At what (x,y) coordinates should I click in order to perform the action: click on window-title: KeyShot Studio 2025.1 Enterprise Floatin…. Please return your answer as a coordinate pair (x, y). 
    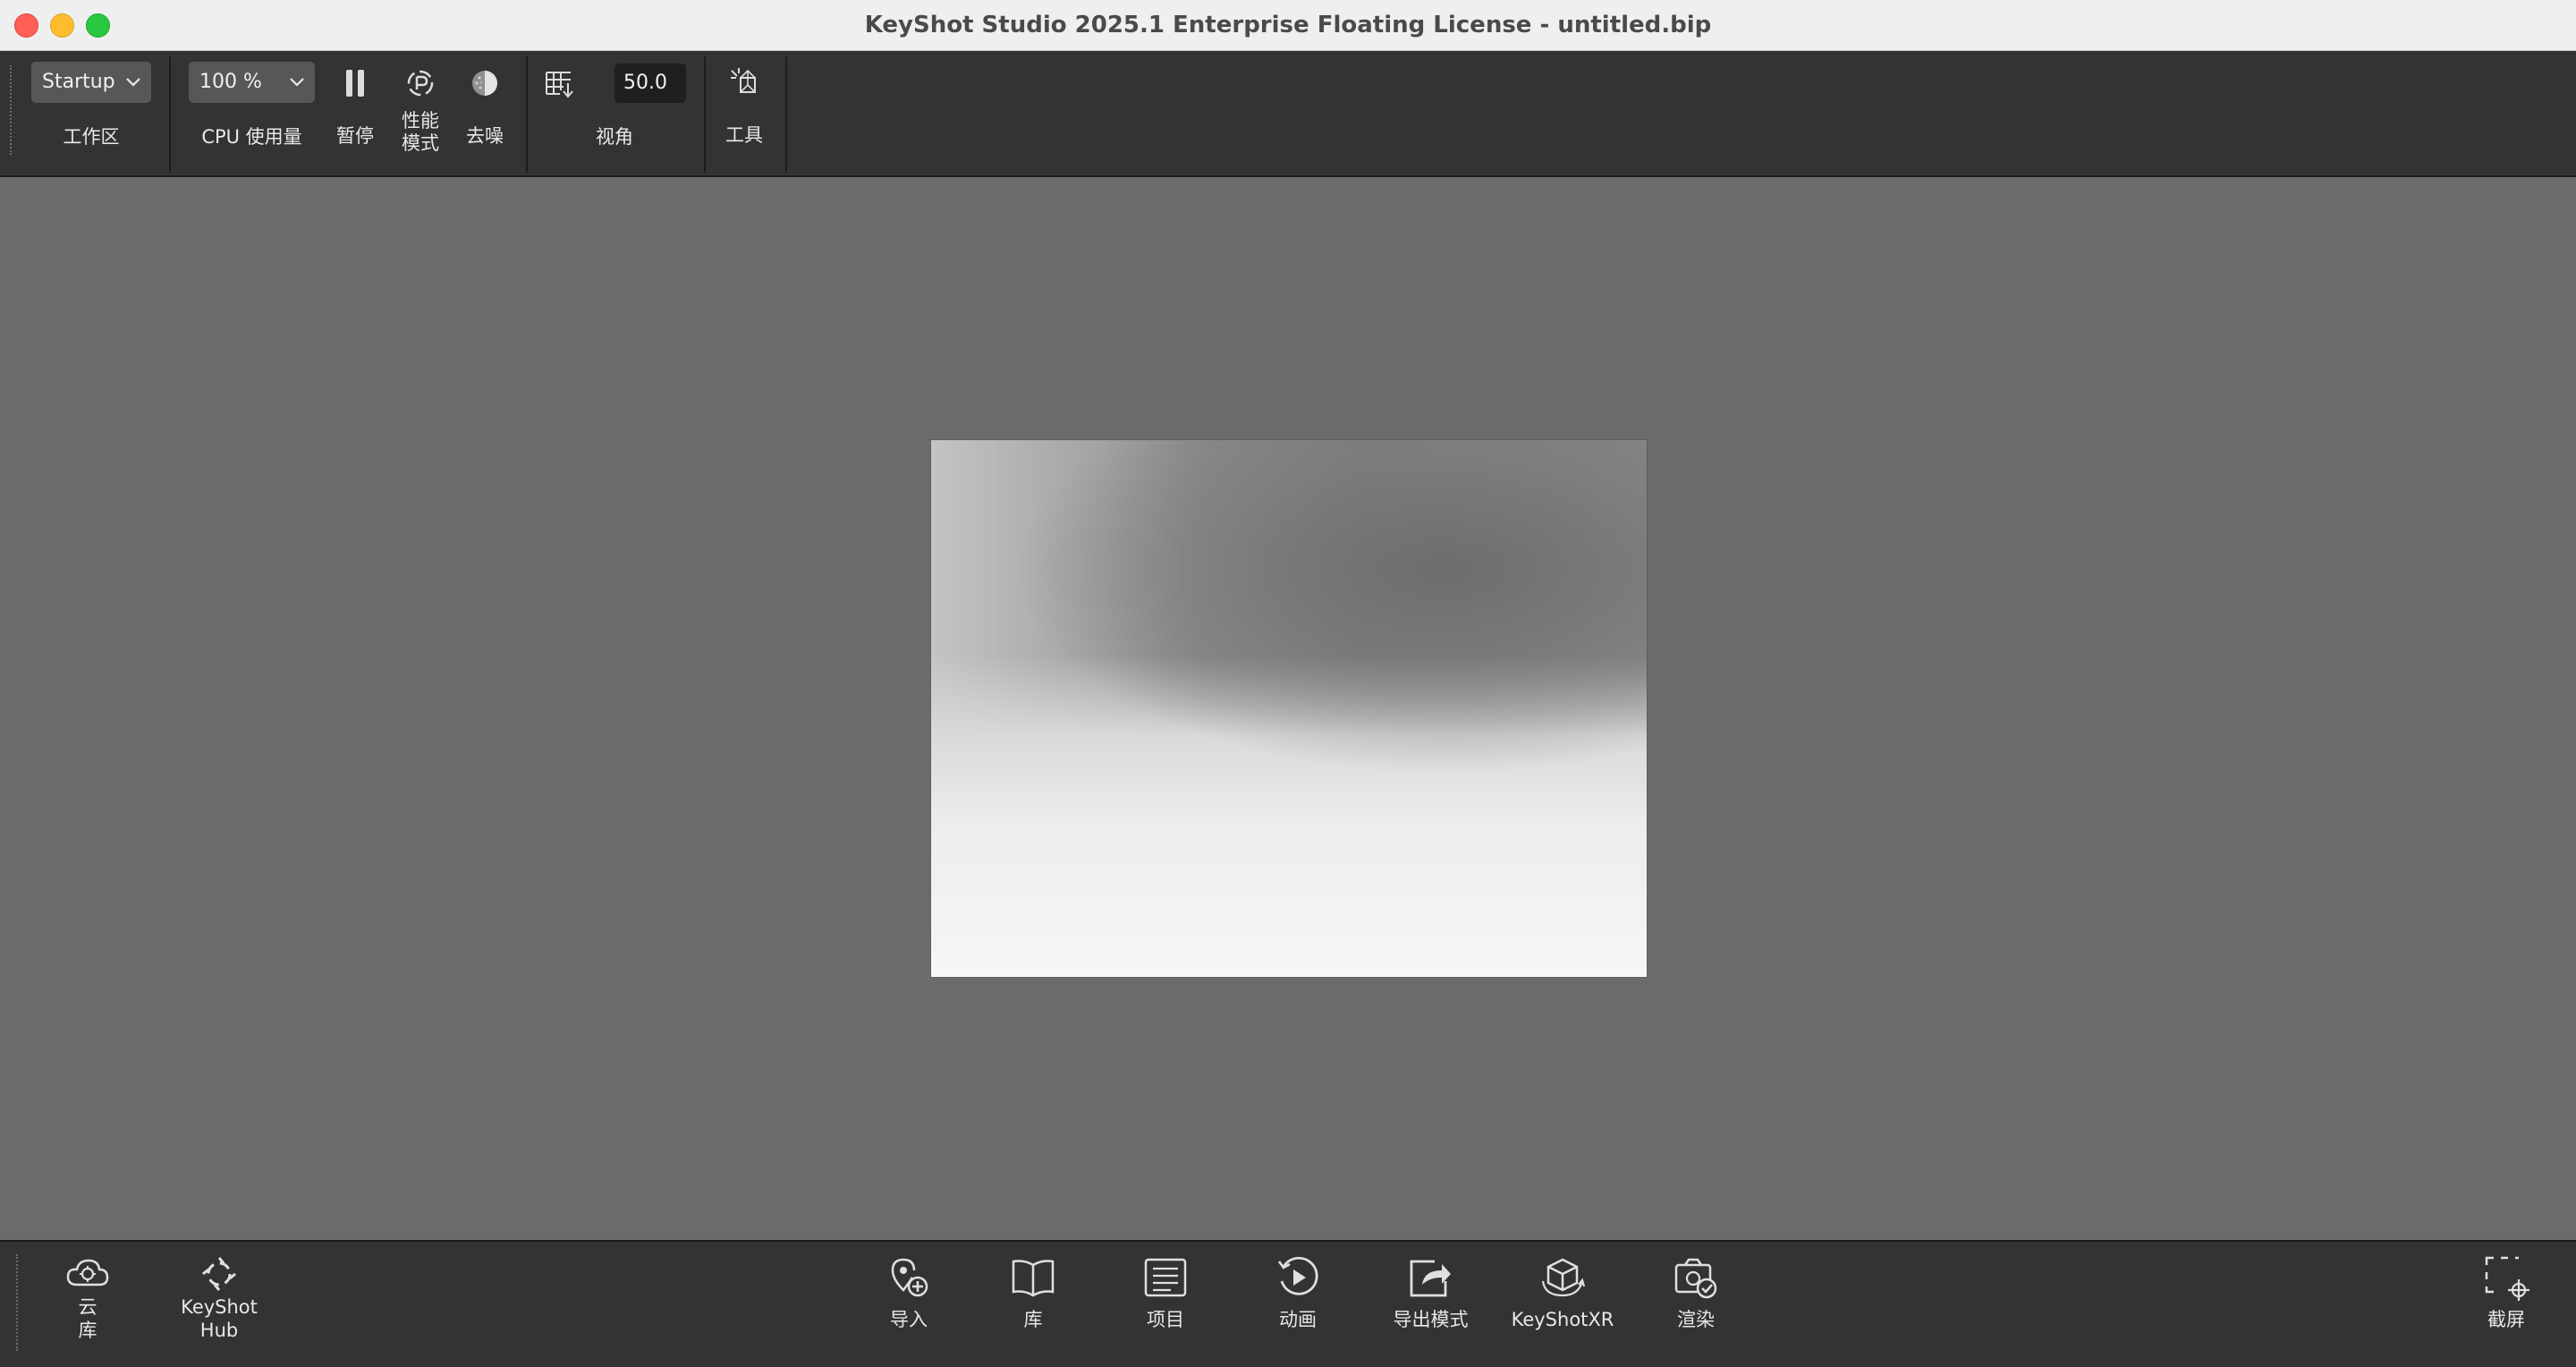
    Looking at the image, I should click on (1288, 25).